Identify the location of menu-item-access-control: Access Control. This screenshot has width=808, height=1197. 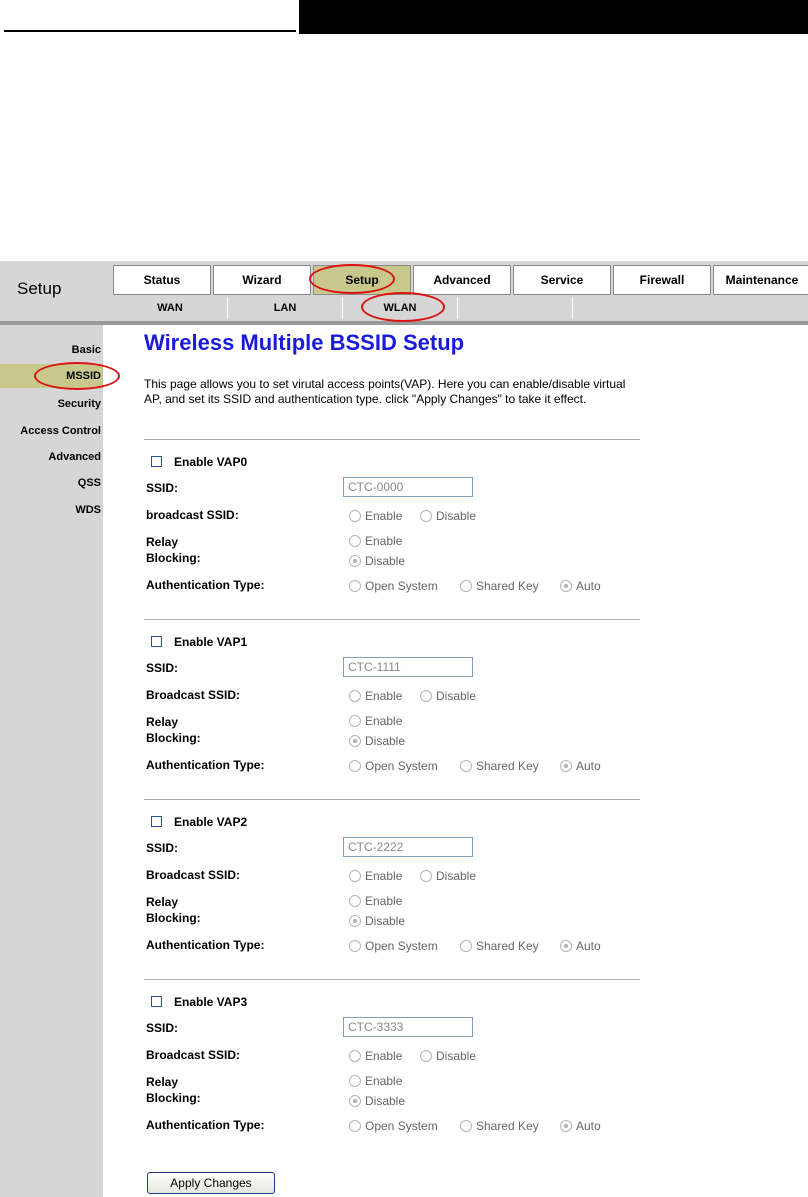
(51, 431).